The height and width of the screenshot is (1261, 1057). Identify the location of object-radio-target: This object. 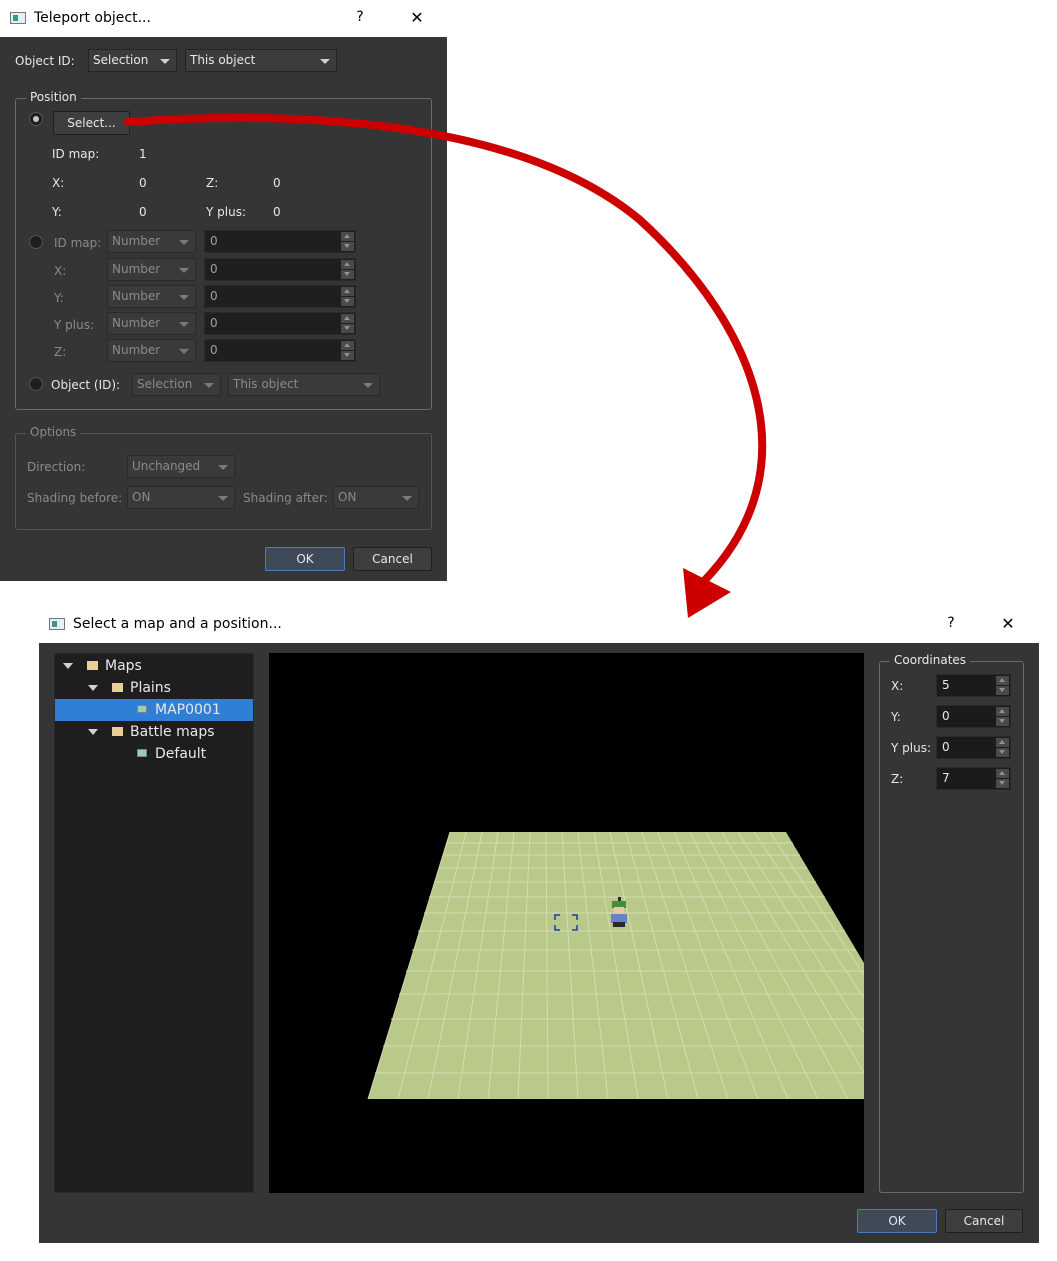
(304, 384).